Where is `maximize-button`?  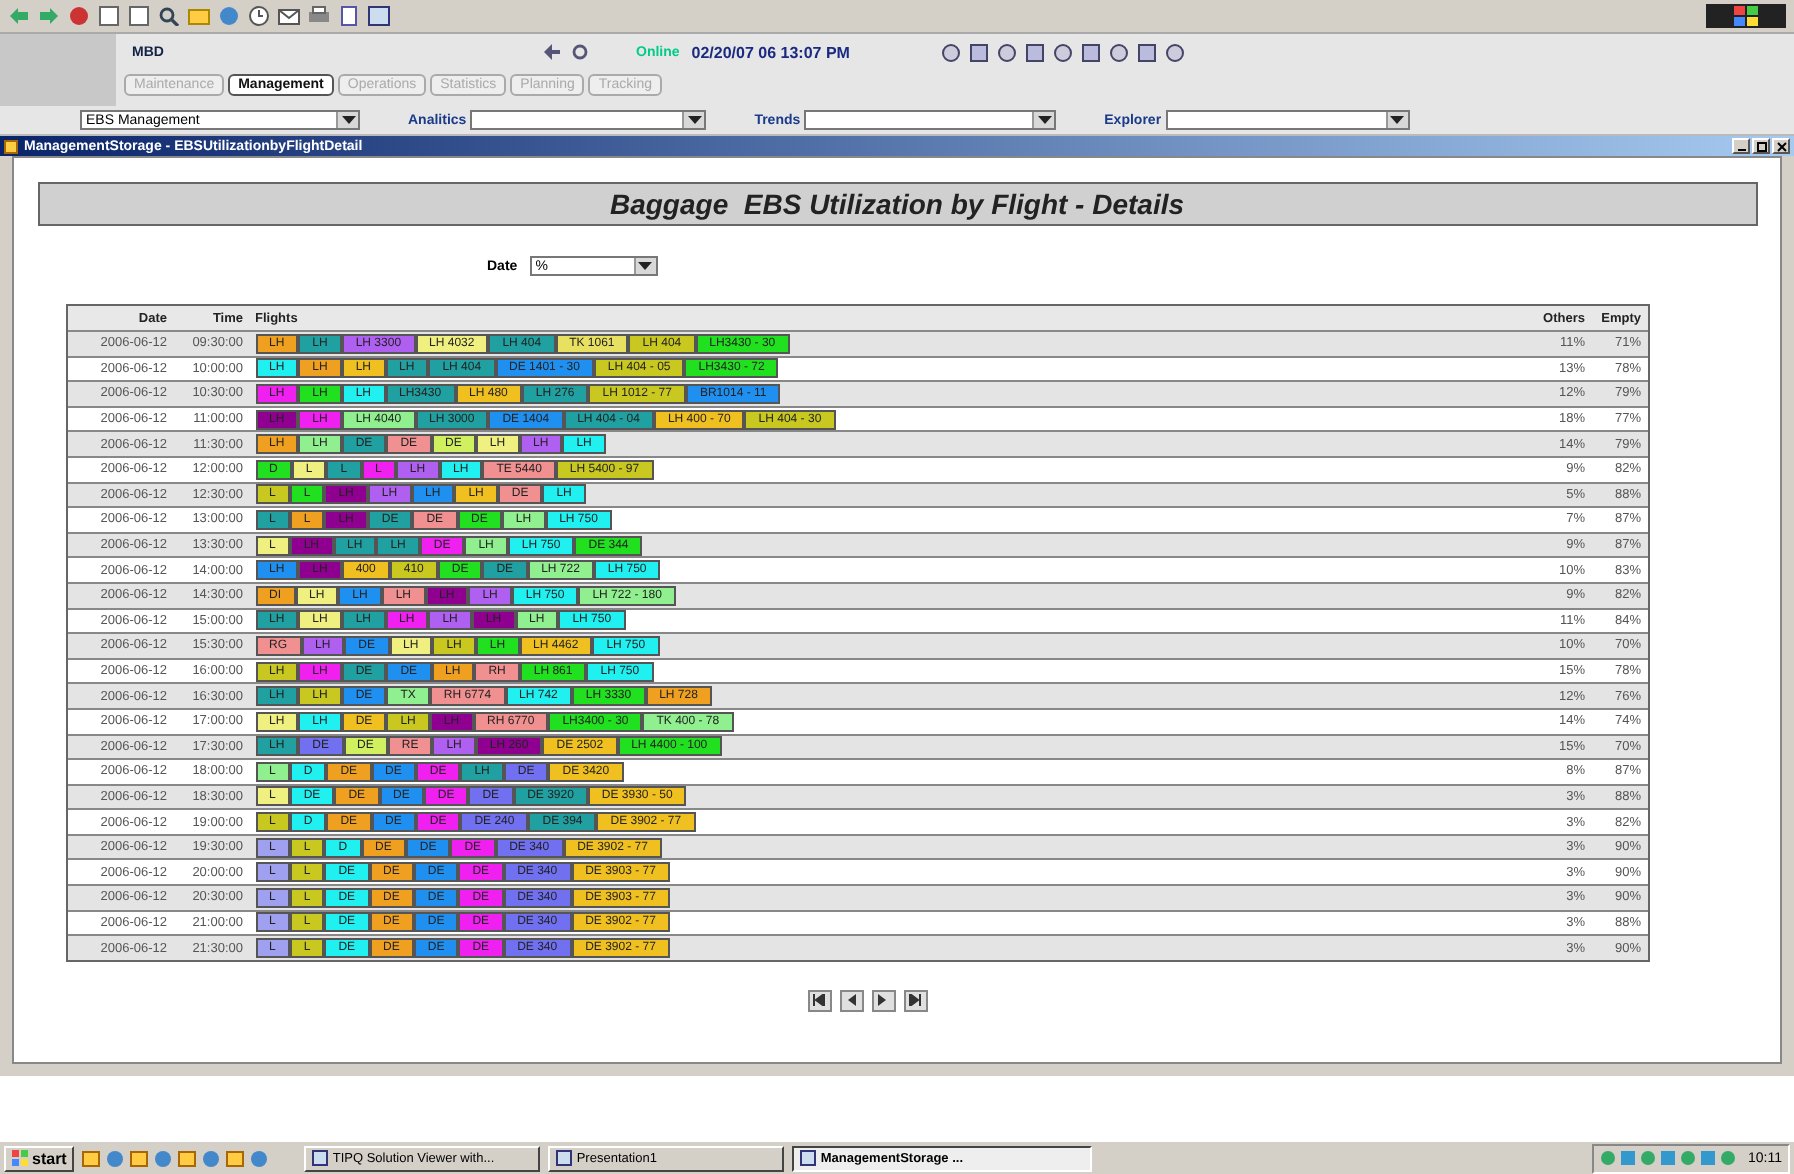 maximize-button is located at coordinates (1761, 146).